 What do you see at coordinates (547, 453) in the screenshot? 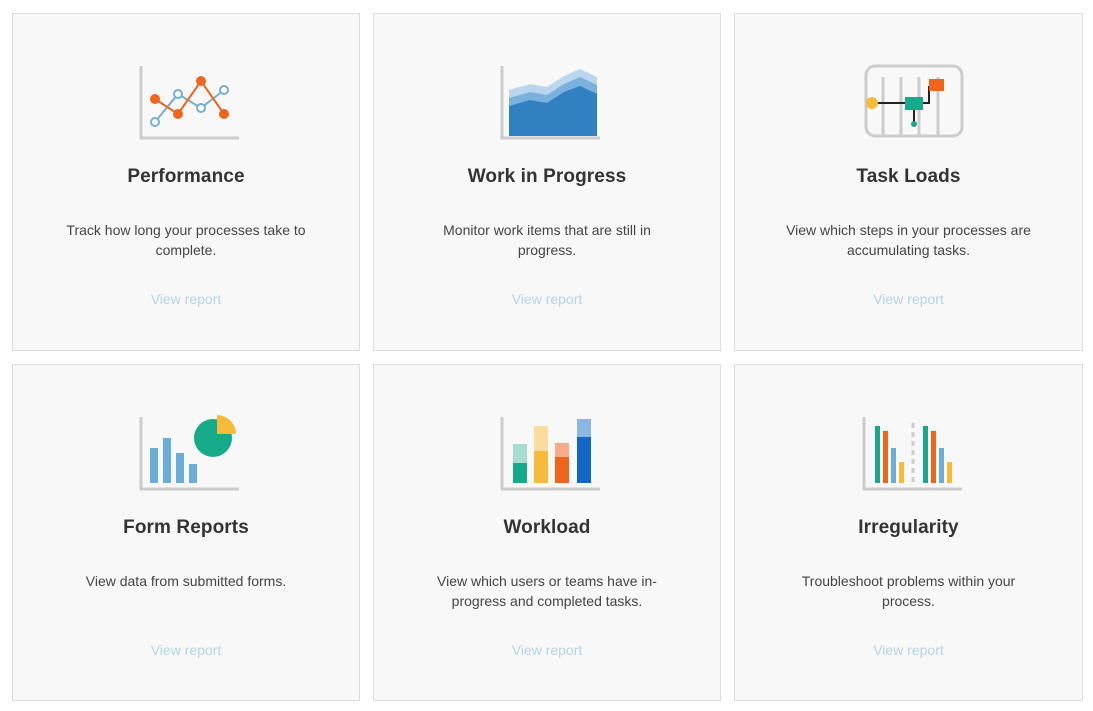
I see `stacked-bar-chart-icon` at bounding box center [547, 453].